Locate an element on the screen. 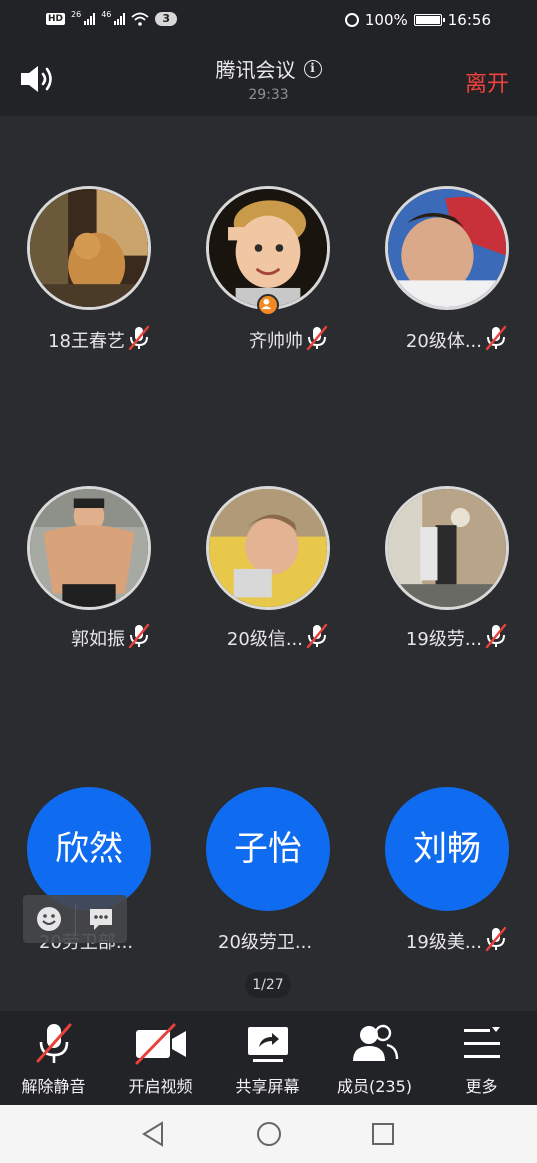  meeting-toolbar: 解除静音 开启视频 共享屏幕 成员(235) 更多 is located at coordinates (268, 1058).